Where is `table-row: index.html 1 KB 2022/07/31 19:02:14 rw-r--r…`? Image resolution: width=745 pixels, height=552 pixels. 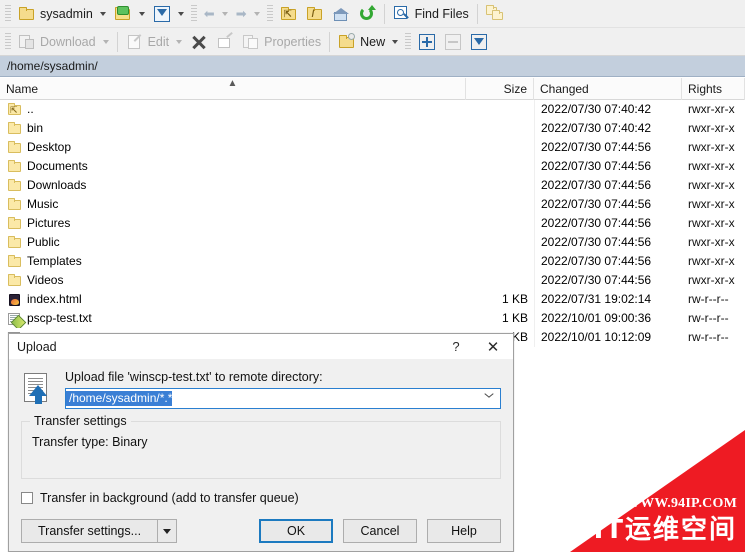 table-row: index.html 1 KB 2022/07/31 19:02:14 rw-r--r… is located at coordinates (372, 299).